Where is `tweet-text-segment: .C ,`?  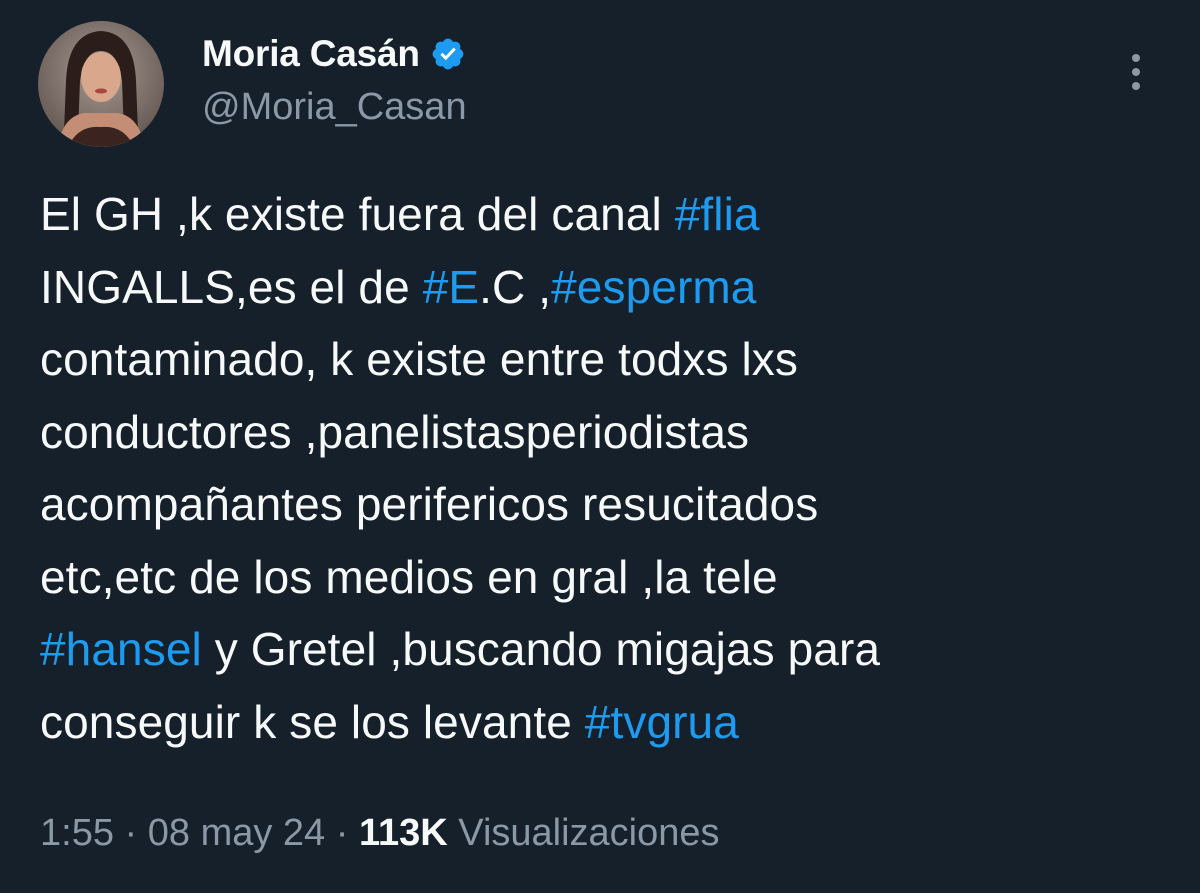 tweet-text-segment: .C , is located at coordinates (515, 286).